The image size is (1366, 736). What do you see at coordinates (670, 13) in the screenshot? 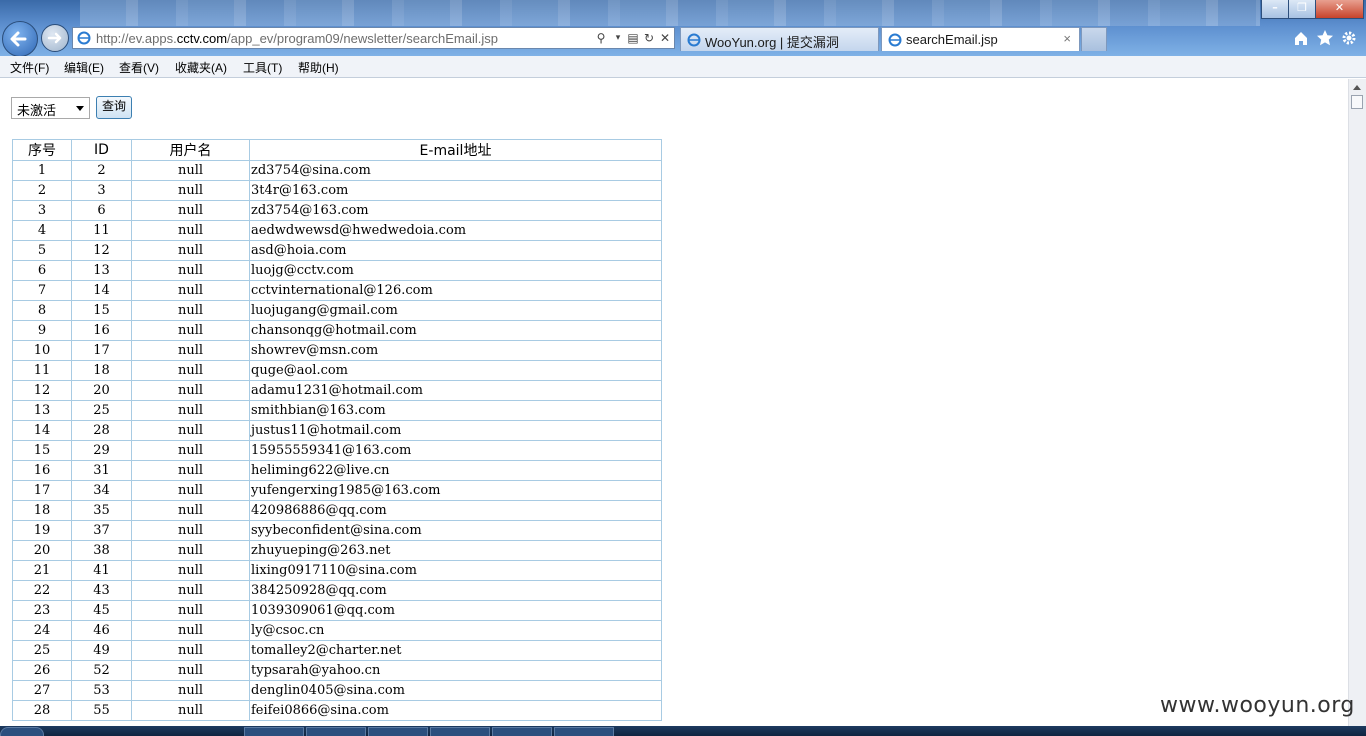
I see `desktop-background-strip` at bounding box center [670, 13].